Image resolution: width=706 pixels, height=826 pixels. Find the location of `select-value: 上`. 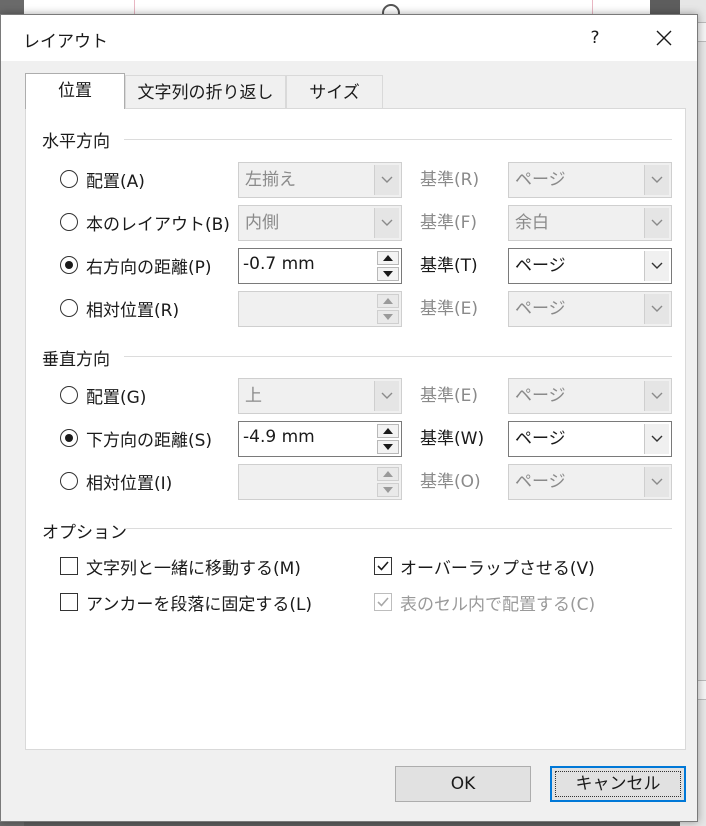

select-value: 上 is located at coordinates (253, 396).